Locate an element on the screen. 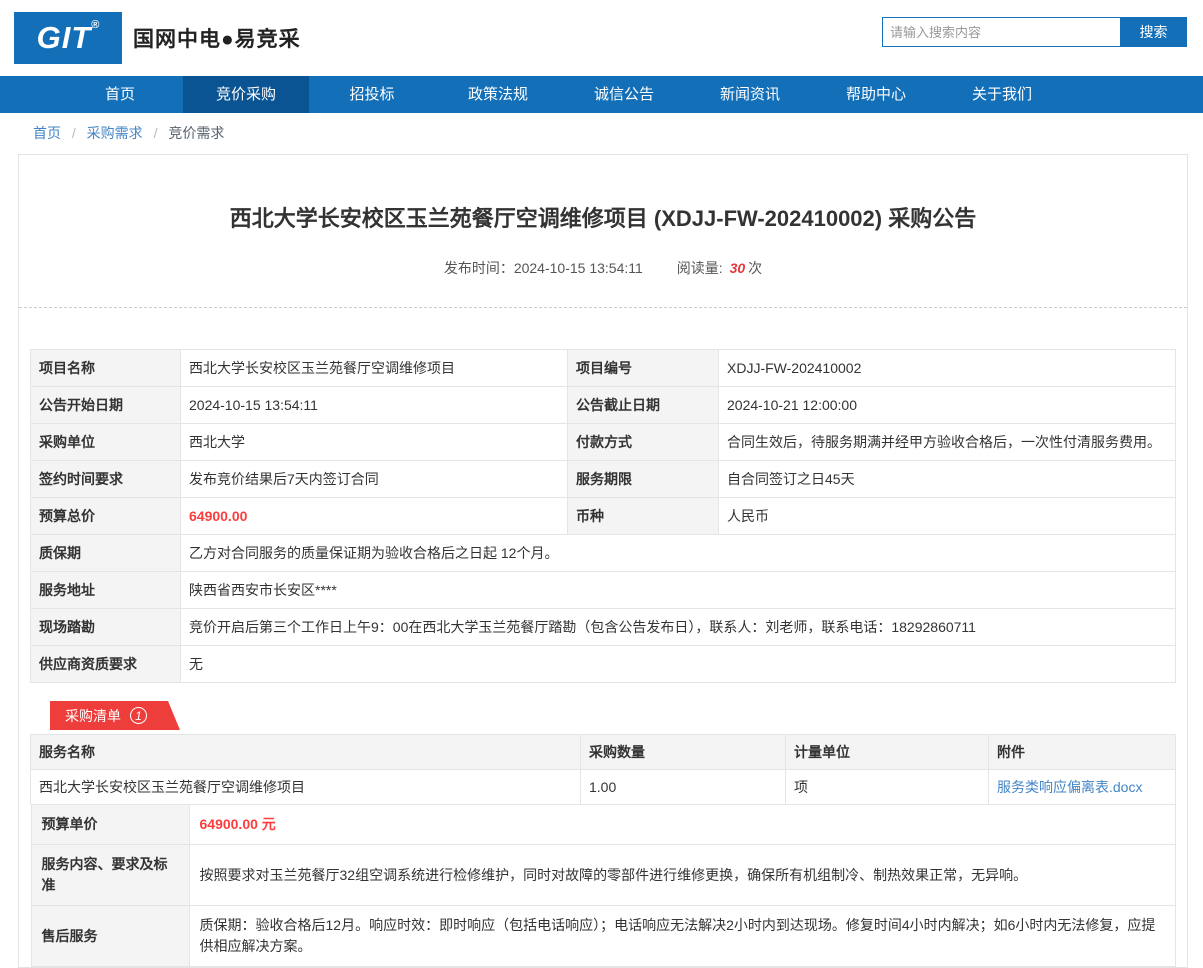 The width and height of the screenshot is (1203, 968). search-input is located at coordinates (1001, 32).